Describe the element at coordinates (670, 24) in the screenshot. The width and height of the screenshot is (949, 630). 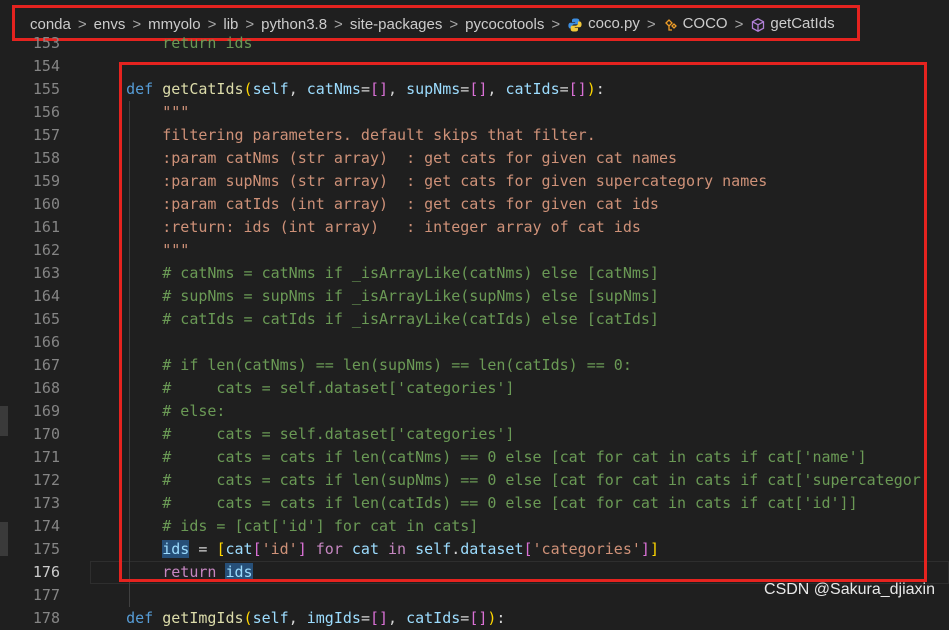
I see `class-symbol-icon` at that location.